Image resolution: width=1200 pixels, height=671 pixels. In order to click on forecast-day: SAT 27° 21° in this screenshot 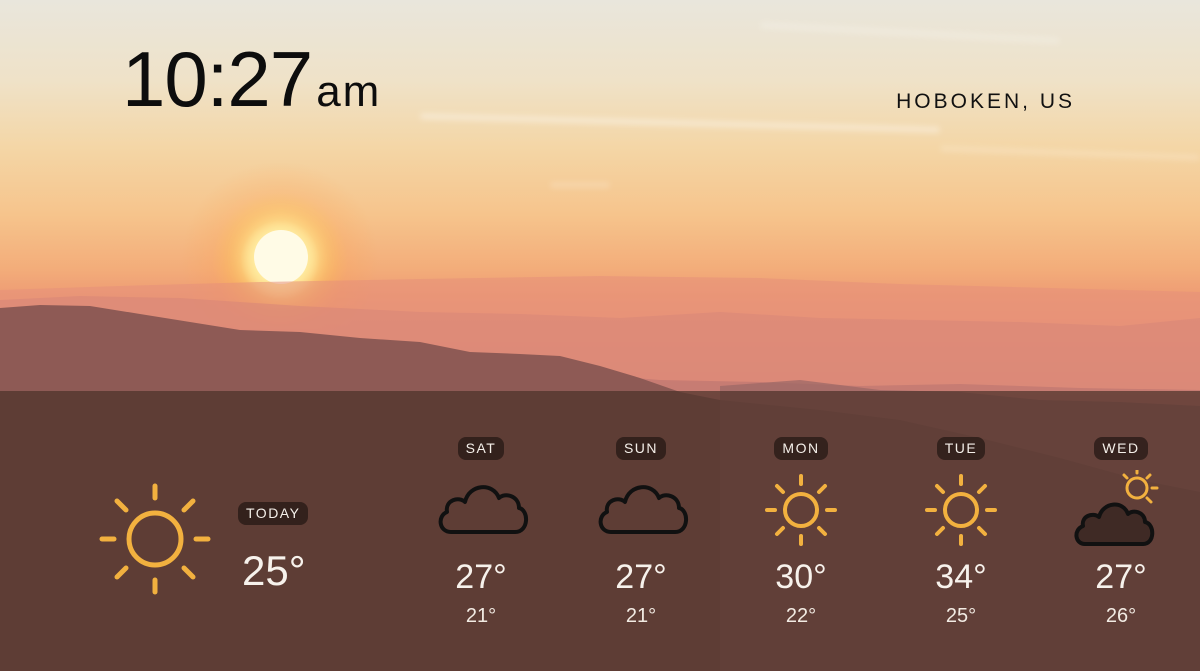, I will do `click(481, 531)`.